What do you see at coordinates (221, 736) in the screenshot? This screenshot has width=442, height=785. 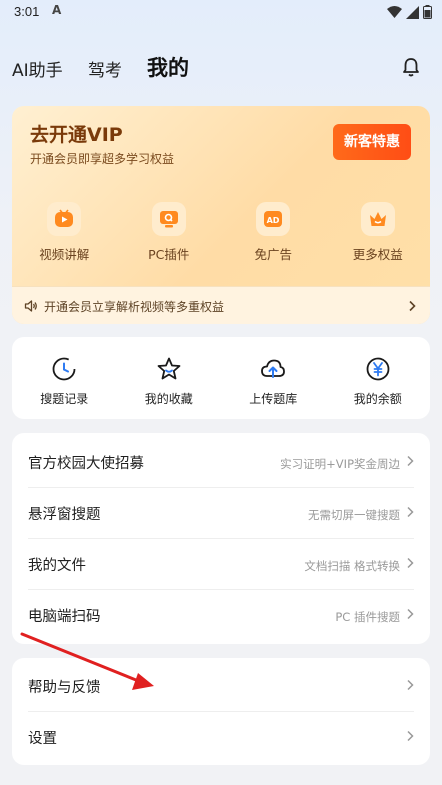 I see `menu-row-settings: 设置` at bounding box center [221, 736].